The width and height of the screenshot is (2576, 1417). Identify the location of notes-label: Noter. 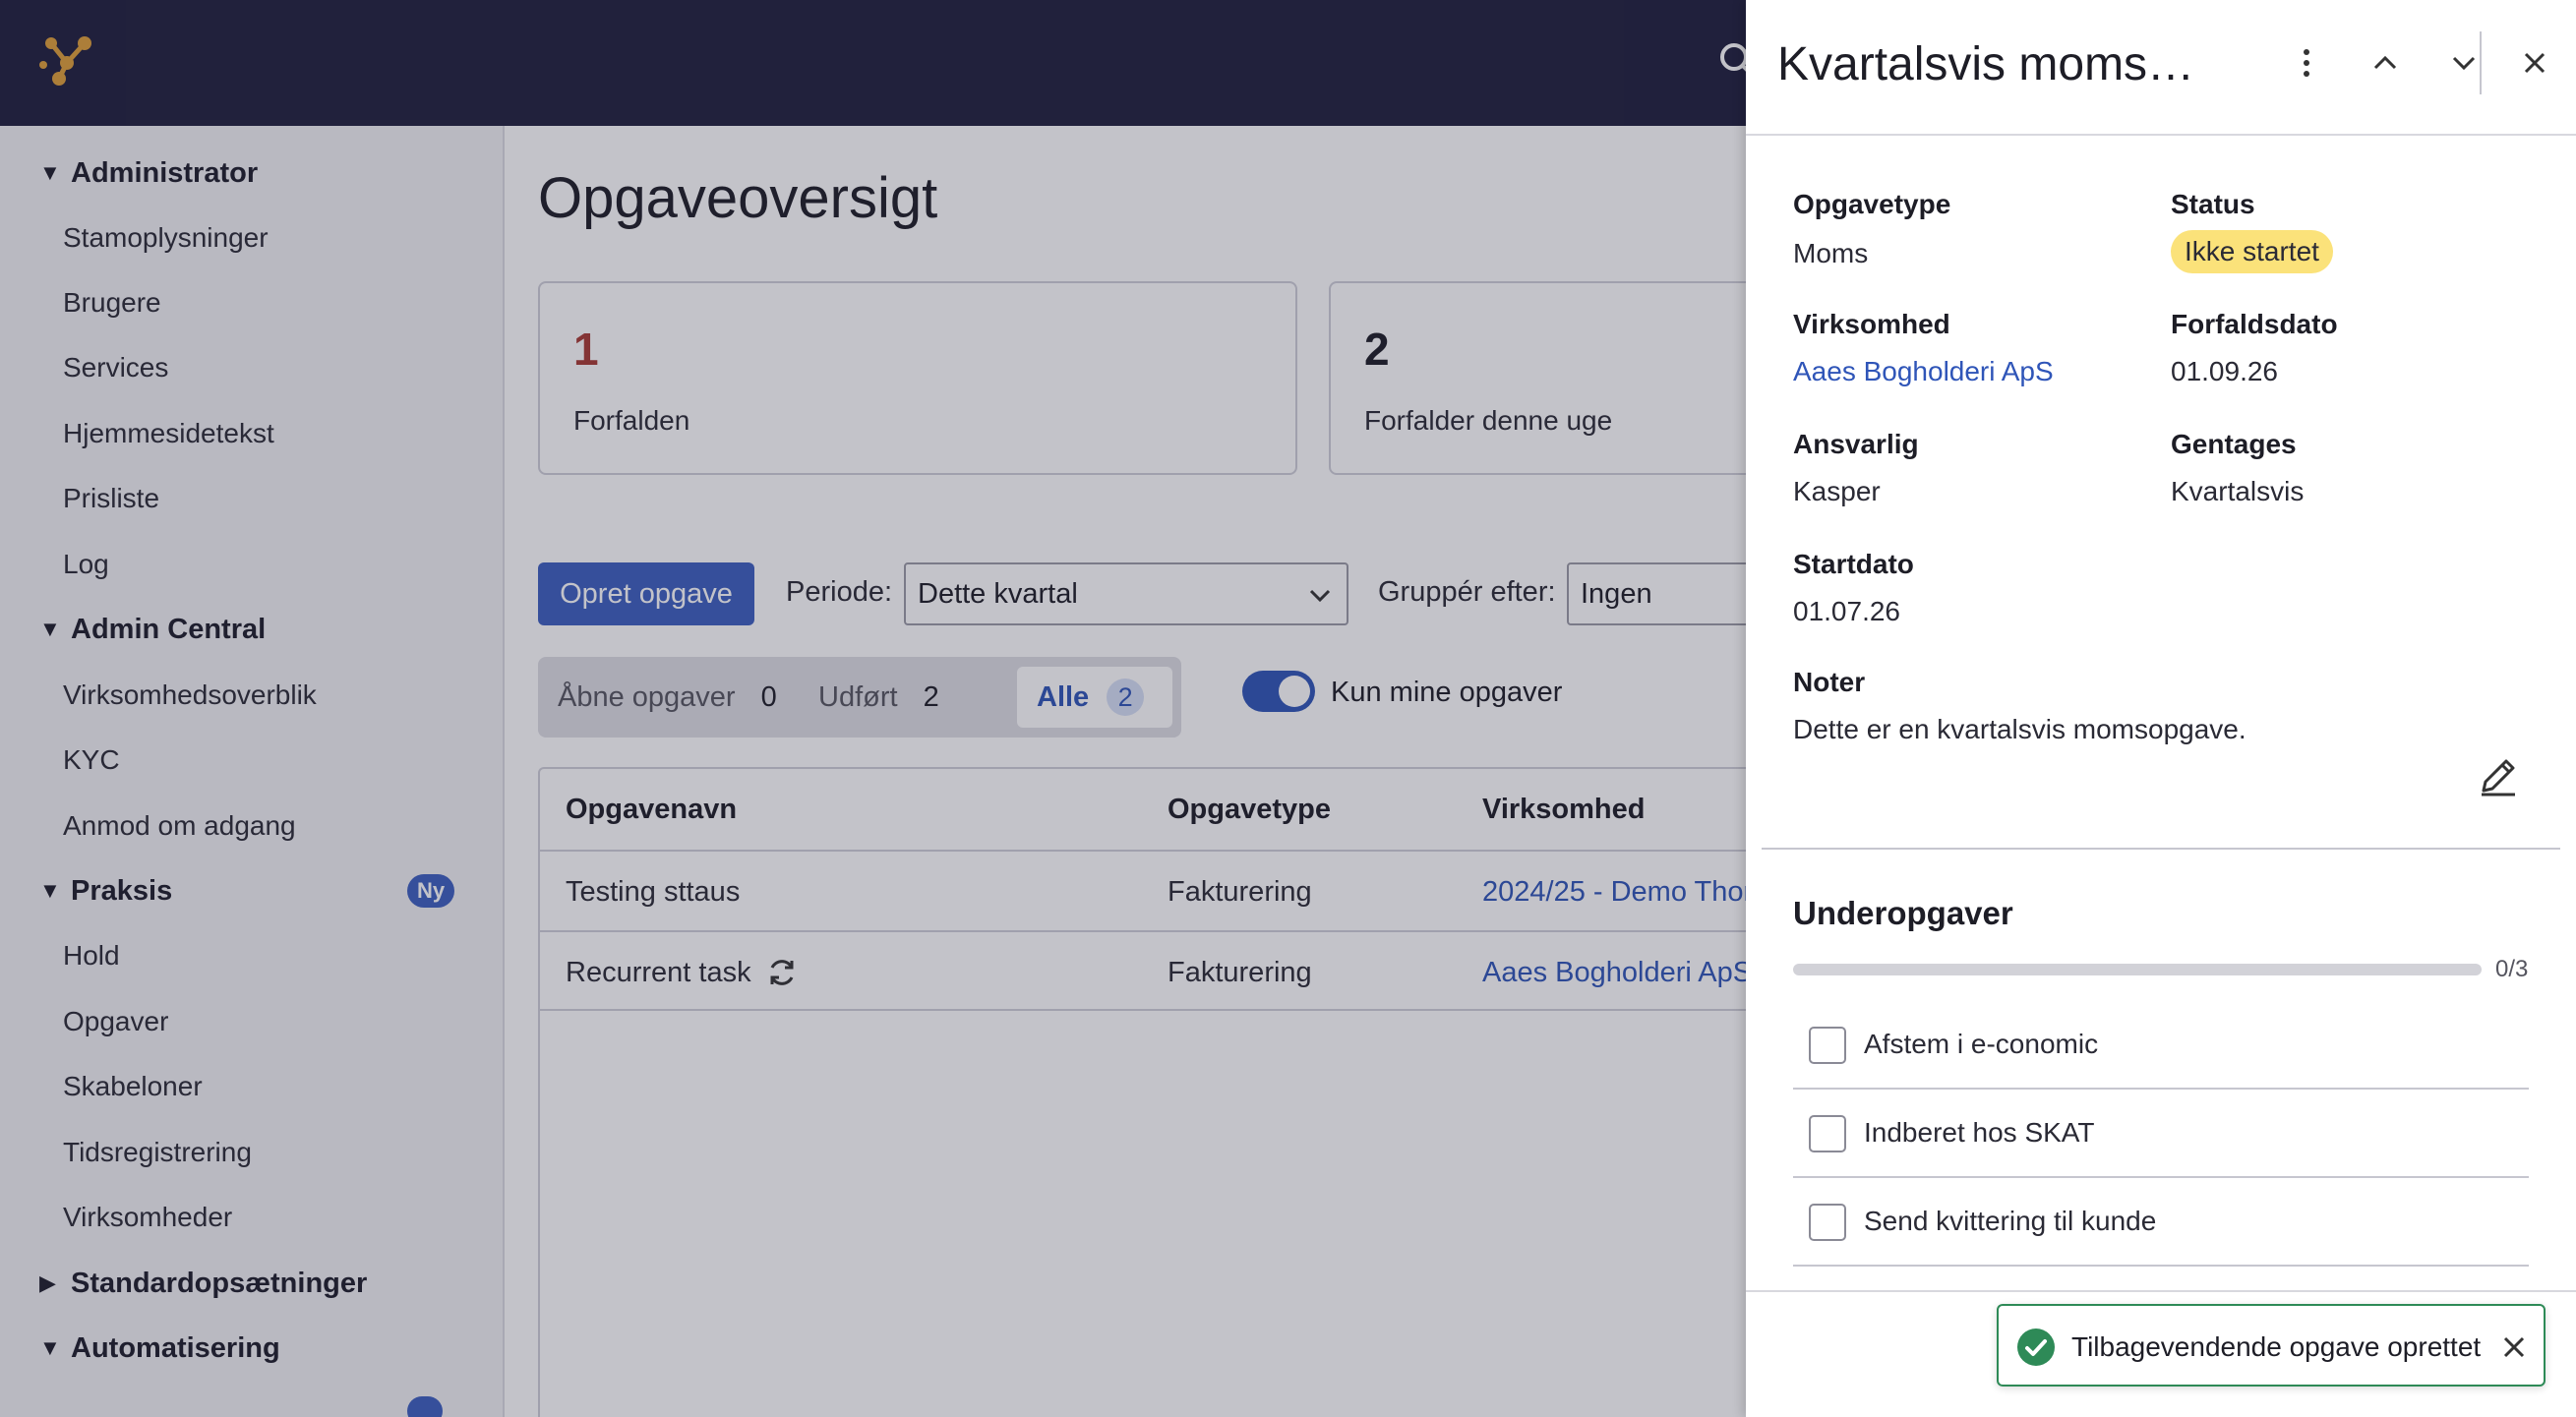
(1830, 682).